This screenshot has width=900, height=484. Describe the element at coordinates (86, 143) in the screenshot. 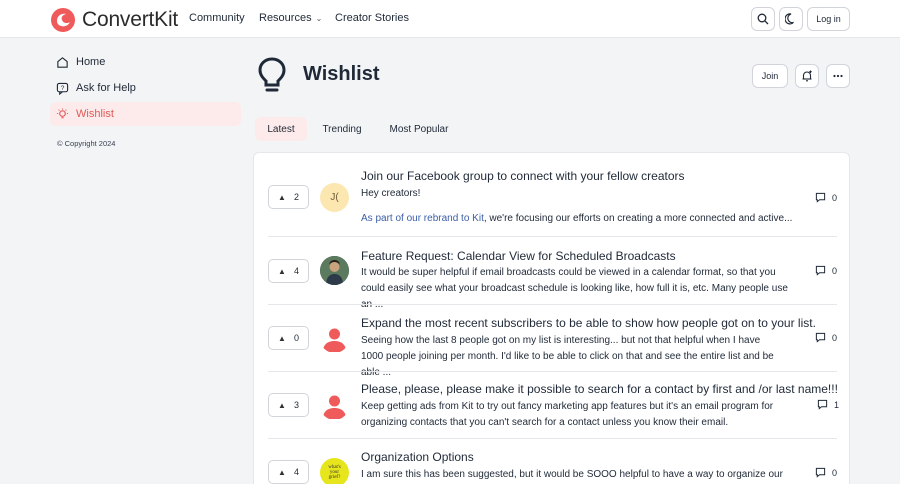

I see `copyright-text: © Copyright 2024` at that location.